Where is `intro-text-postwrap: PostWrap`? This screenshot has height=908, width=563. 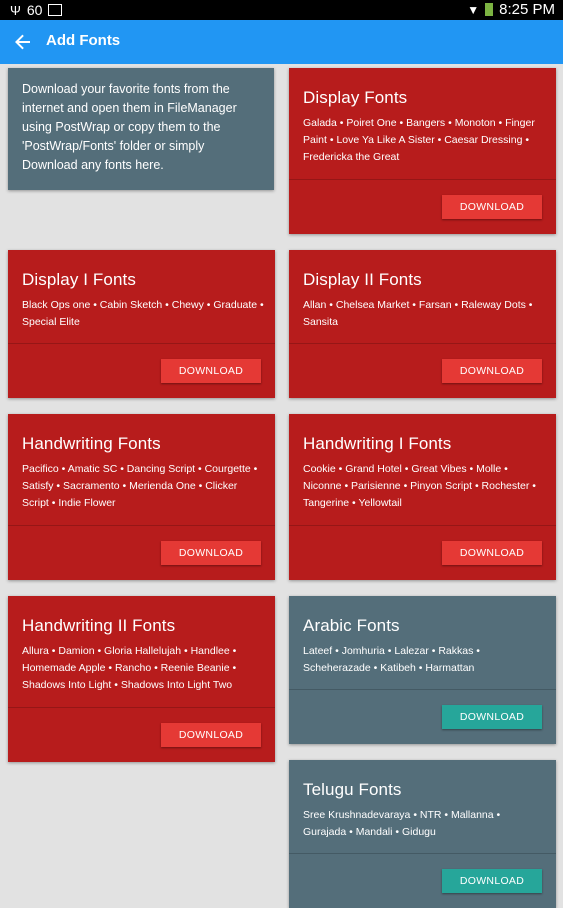 intro-text-postwrap: PostWrap is located at coordinates (83, 127).